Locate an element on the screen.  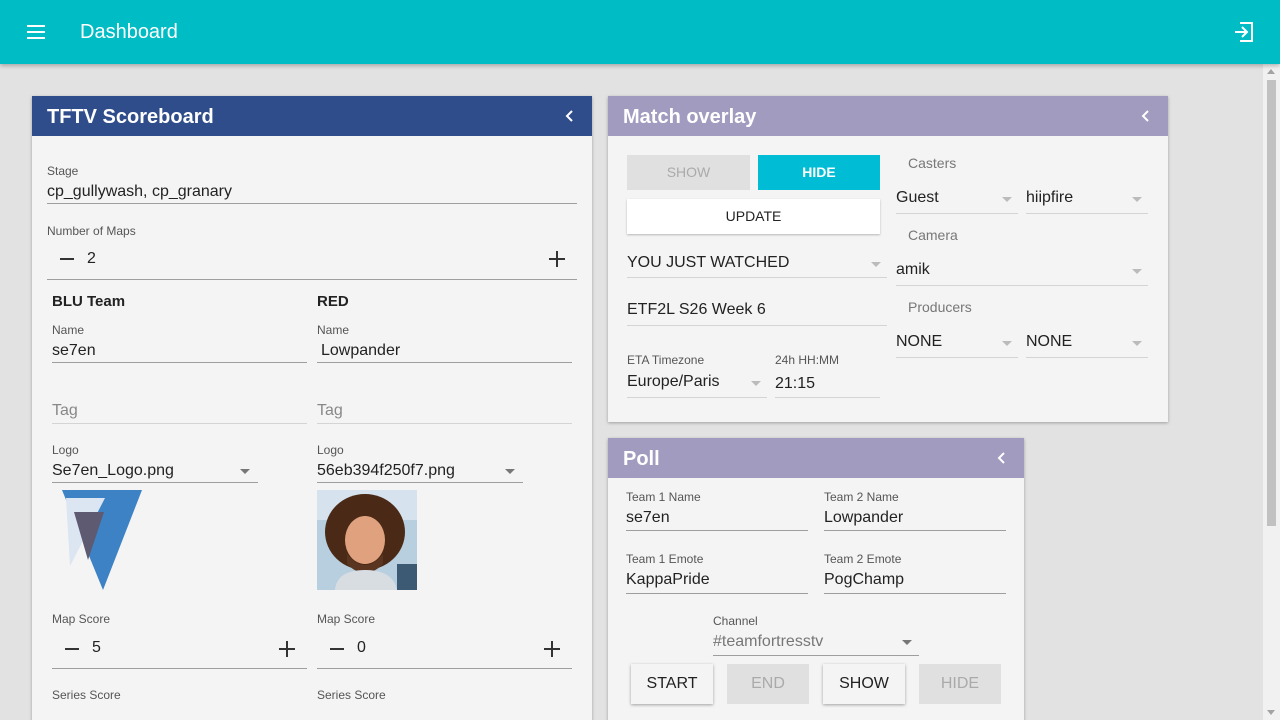
red-logo-select: 56eb394f250f7.png is located at coordinates (420, 471).